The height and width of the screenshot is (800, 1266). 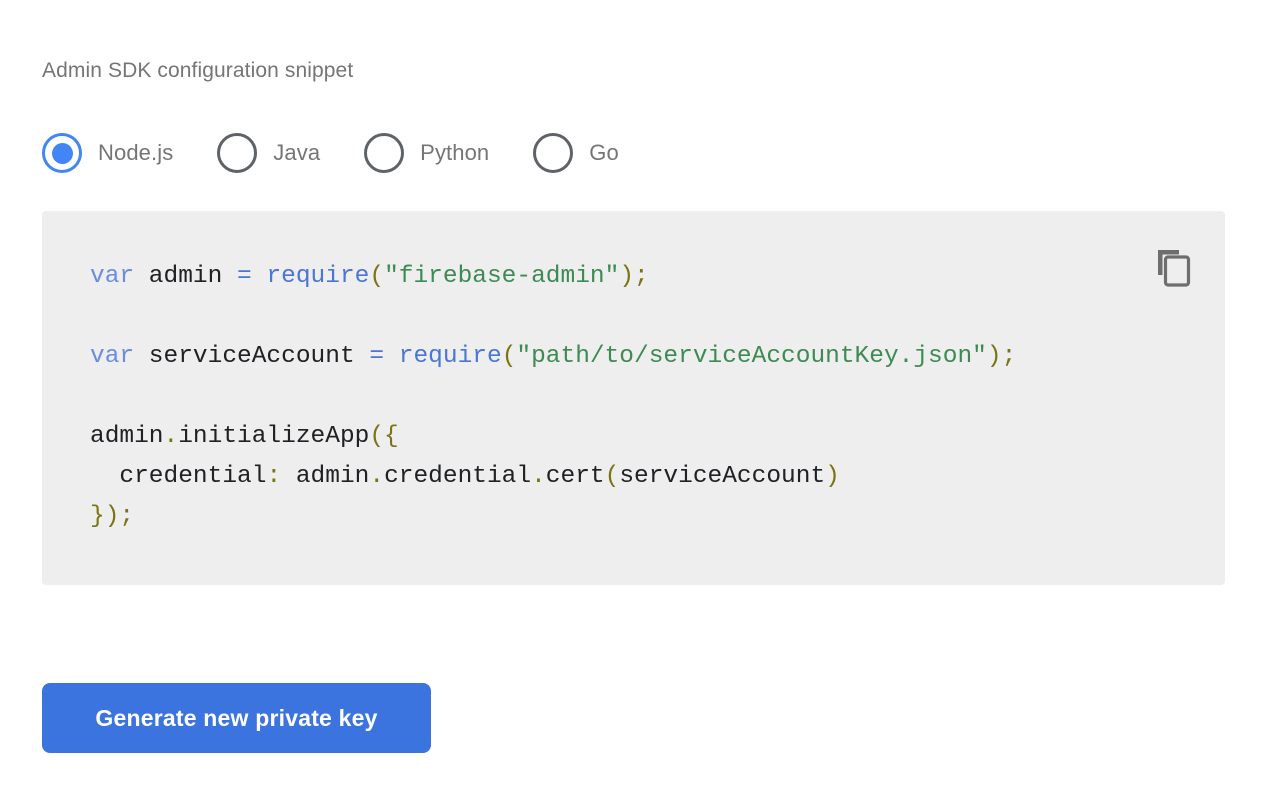 I want to click on language-radio-label: Python, so click(x=455, y=152).